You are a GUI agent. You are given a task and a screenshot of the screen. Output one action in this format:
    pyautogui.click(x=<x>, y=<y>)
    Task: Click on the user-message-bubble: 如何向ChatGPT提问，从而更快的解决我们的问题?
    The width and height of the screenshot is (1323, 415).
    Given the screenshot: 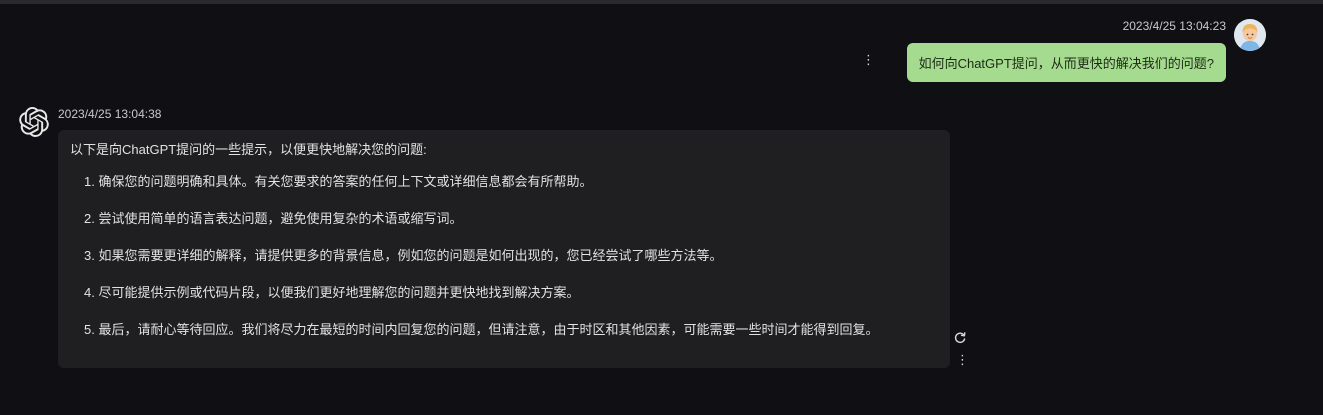 What is the action you would take?
    pyautogui.click(x=1066, y=62)
    